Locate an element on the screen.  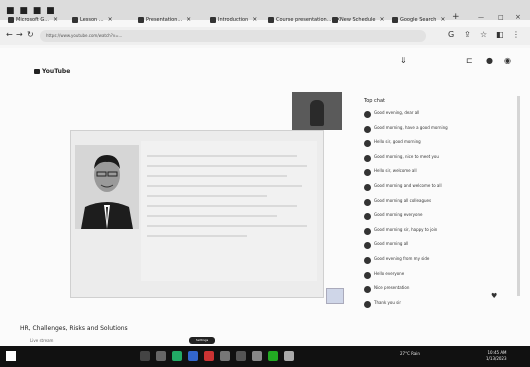
start-icon is located at coordinates (11, 356).